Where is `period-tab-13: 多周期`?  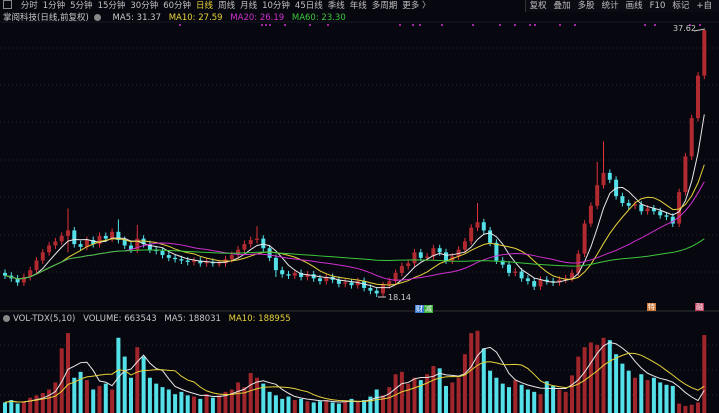 period-tab-13: 多周期 is located at coordinates (385, 6).